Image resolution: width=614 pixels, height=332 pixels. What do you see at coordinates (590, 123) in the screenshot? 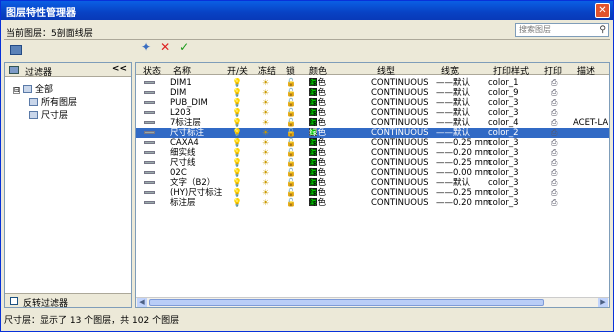
I see `layer-description: ACET-LA` at bounding box center [590, 123].